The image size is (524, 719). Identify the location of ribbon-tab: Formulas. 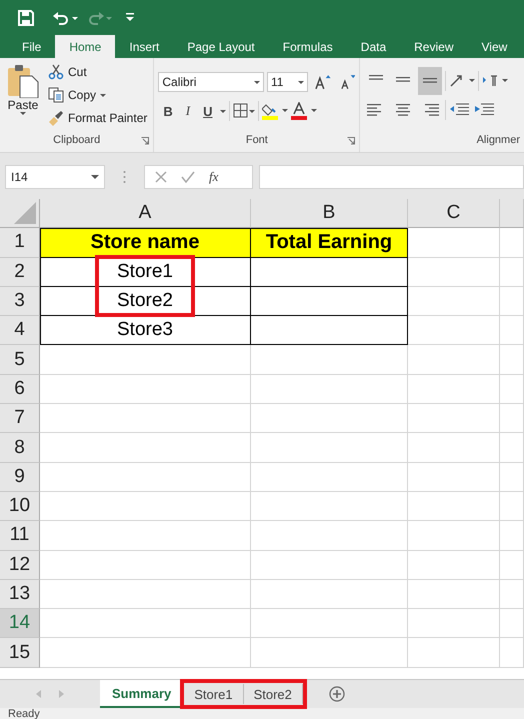
(307, 46).